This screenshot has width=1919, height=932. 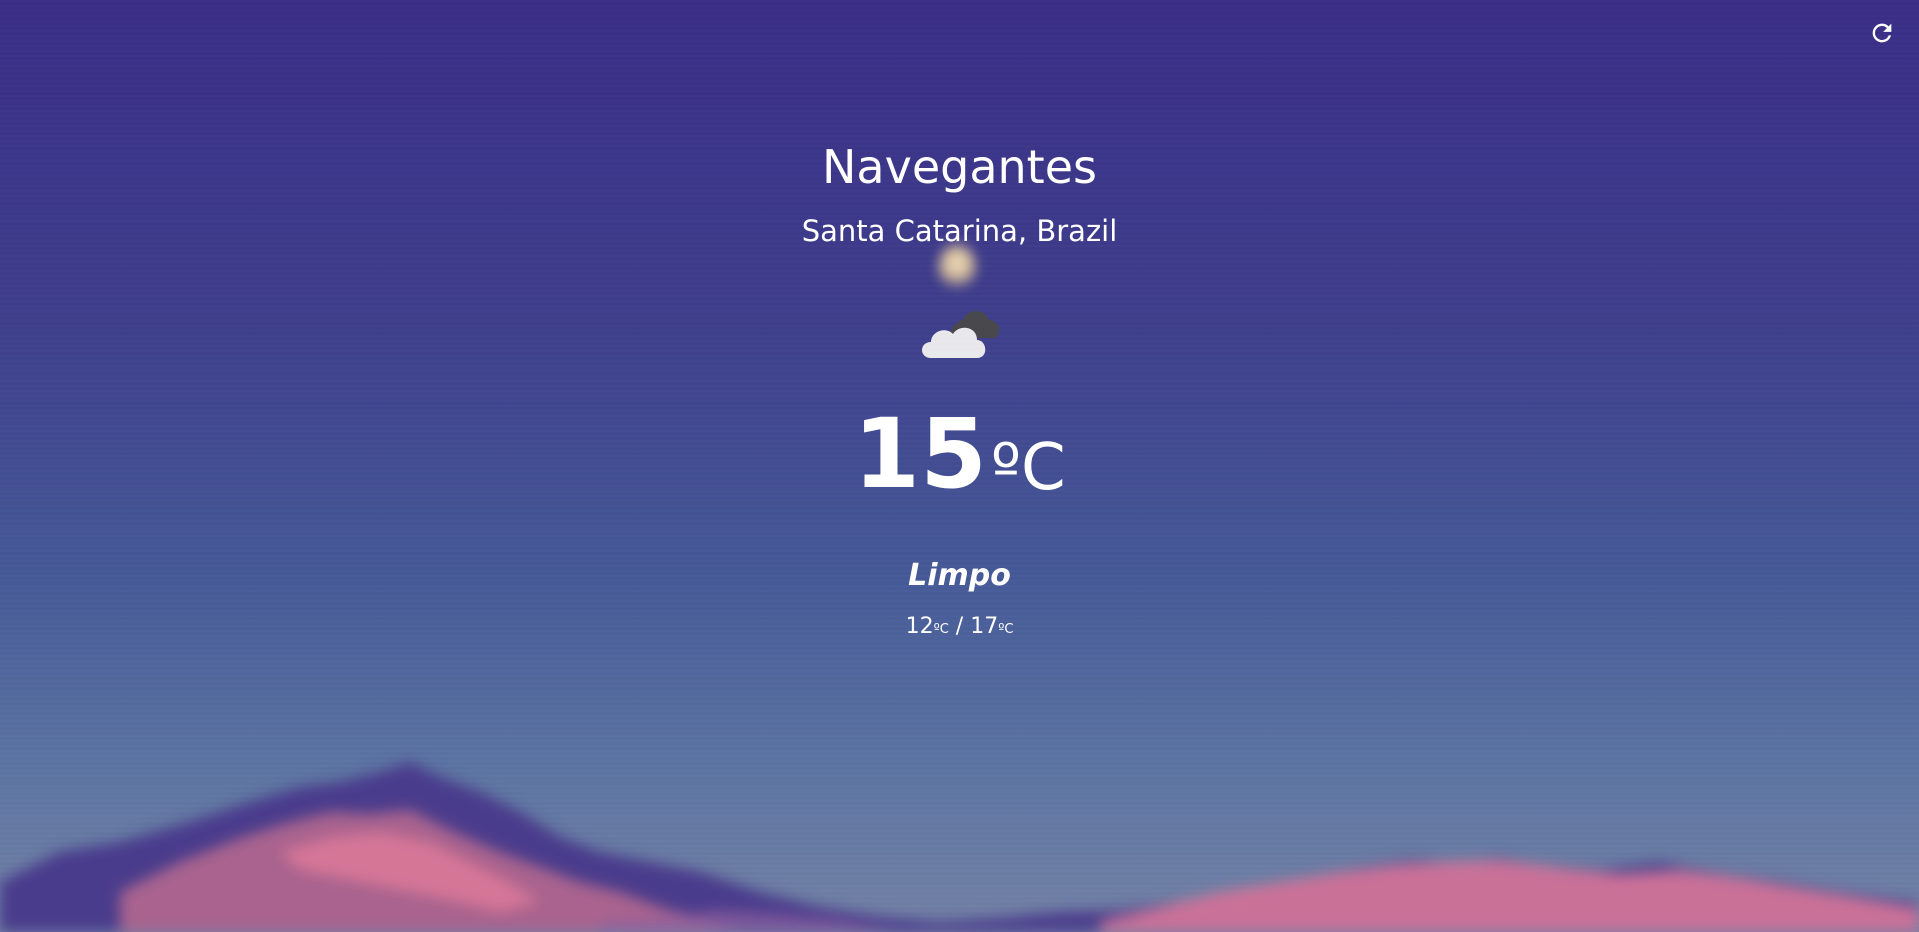 I want to click on temperature-display: 15 ºC, so click(x=959, y=454).